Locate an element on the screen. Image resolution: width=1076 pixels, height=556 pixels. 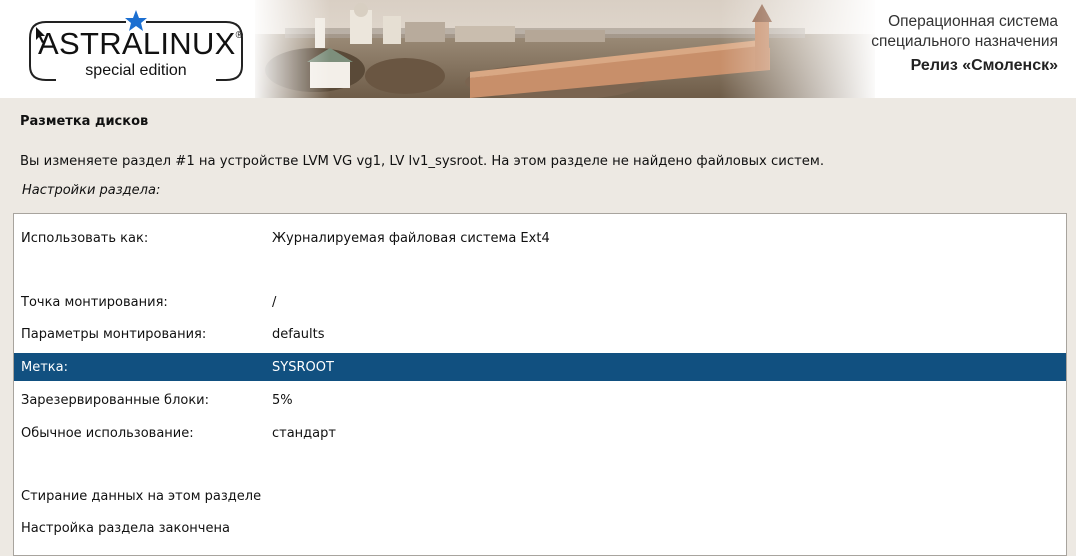
setting-value: defaults is located at coordinates (298, 334).